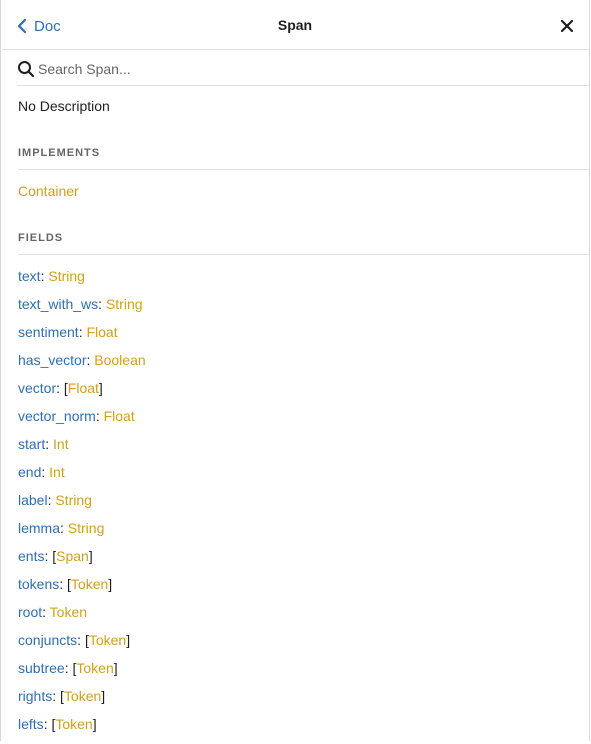 This screenshot has width=591, height=744. Describe the element at coordinates (41, 668) in the screenshot. I see `field-name: subtree` at that location.